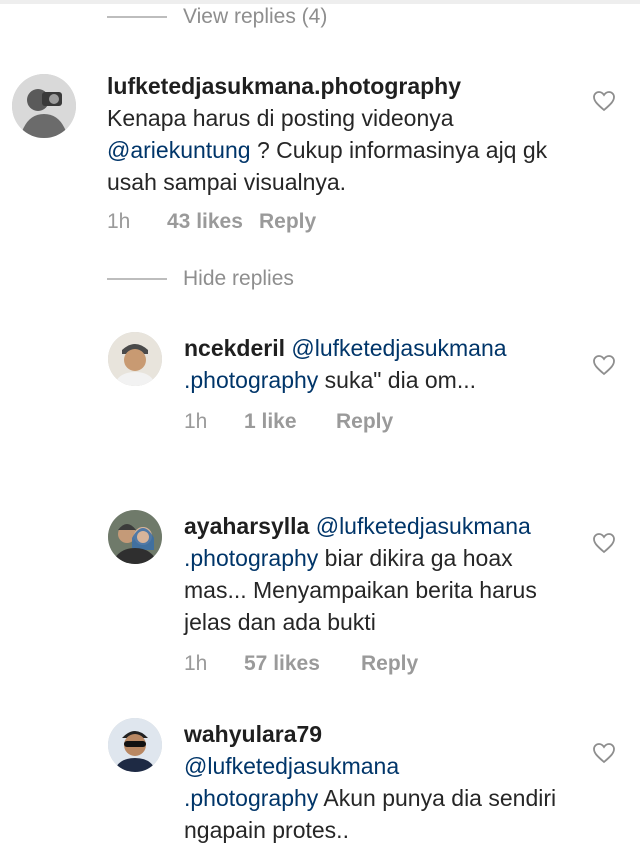 This screenshot has width=640, height=853. I want to click on likes-count: 1 like, so click(290, 422).